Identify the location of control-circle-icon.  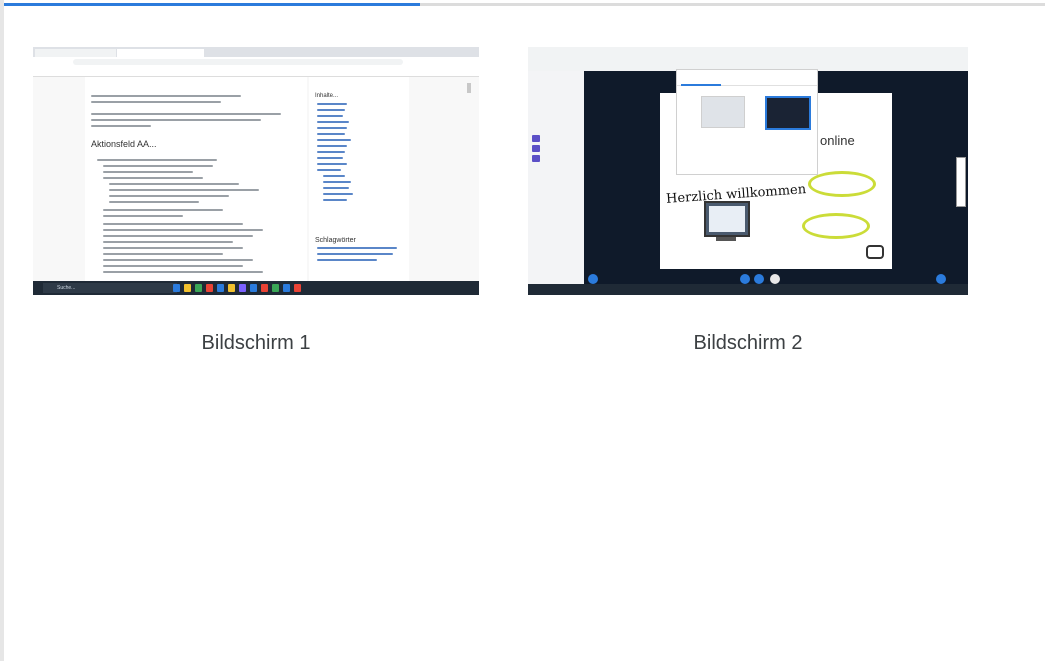
(593, 279).